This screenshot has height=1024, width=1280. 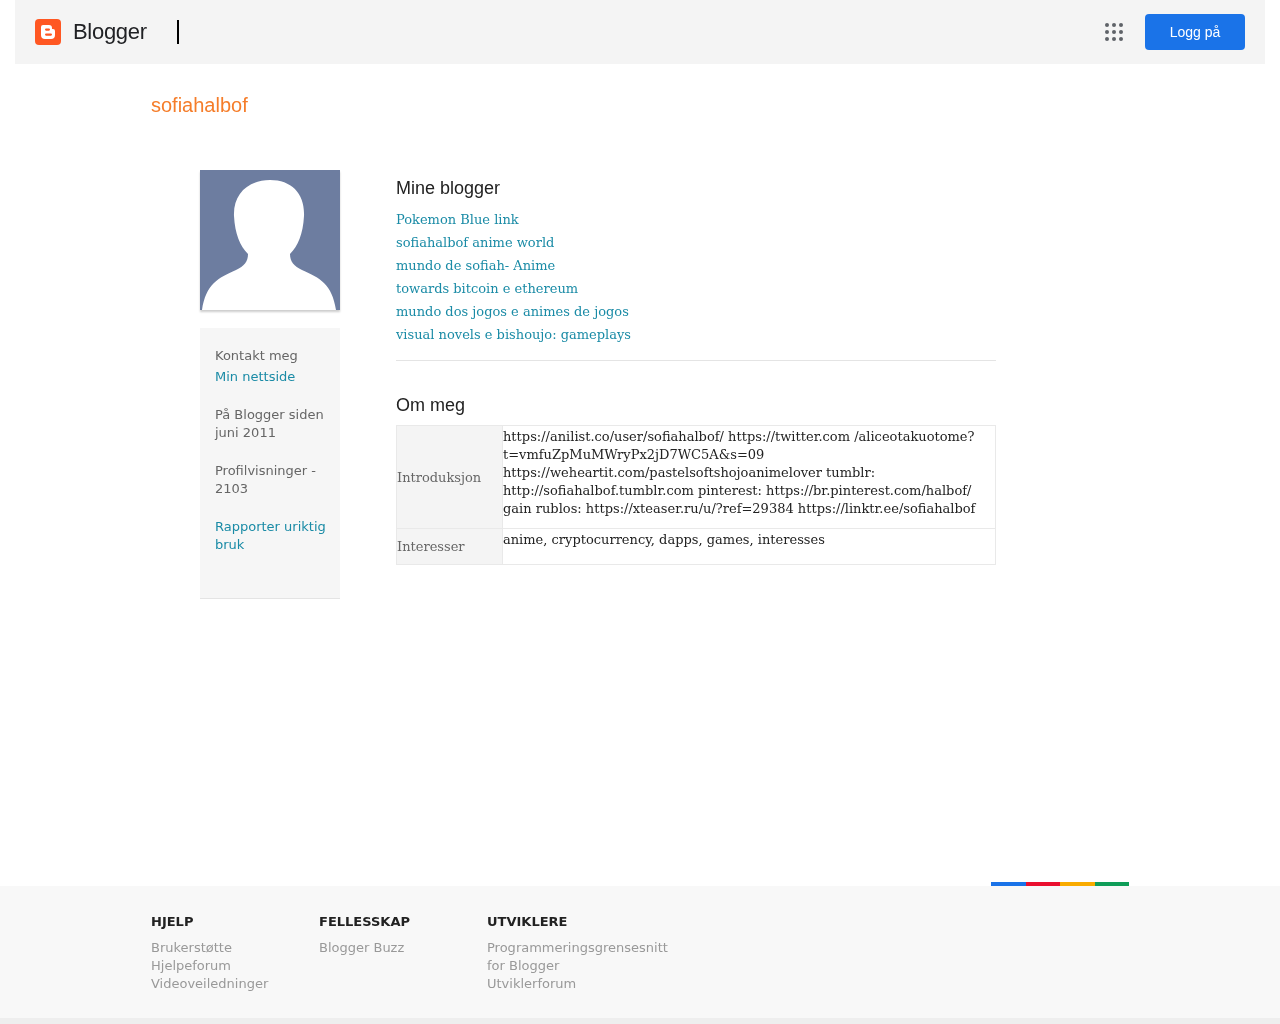 I want to click on profile-info-text: Kontakt meg, so click(x=257, y=356).